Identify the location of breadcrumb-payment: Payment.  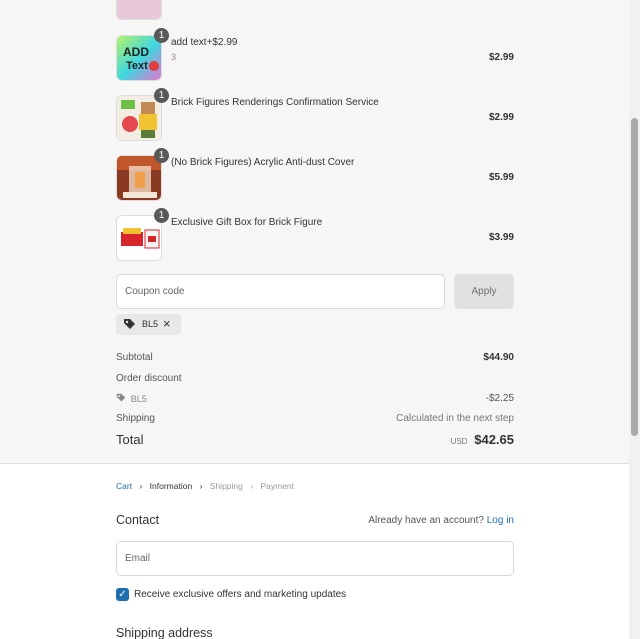
(277, 486).